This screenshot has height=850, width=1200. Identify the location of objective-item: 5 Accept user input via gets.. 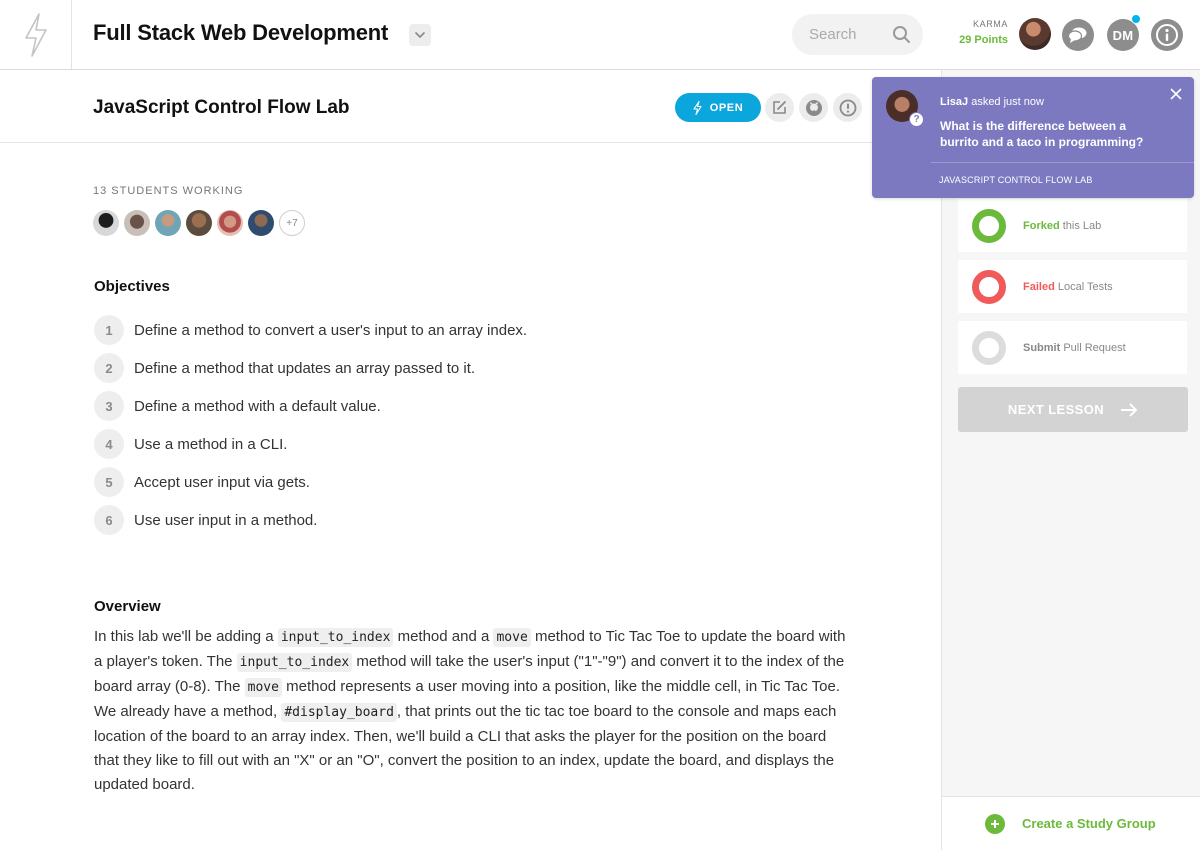
(310, 482).